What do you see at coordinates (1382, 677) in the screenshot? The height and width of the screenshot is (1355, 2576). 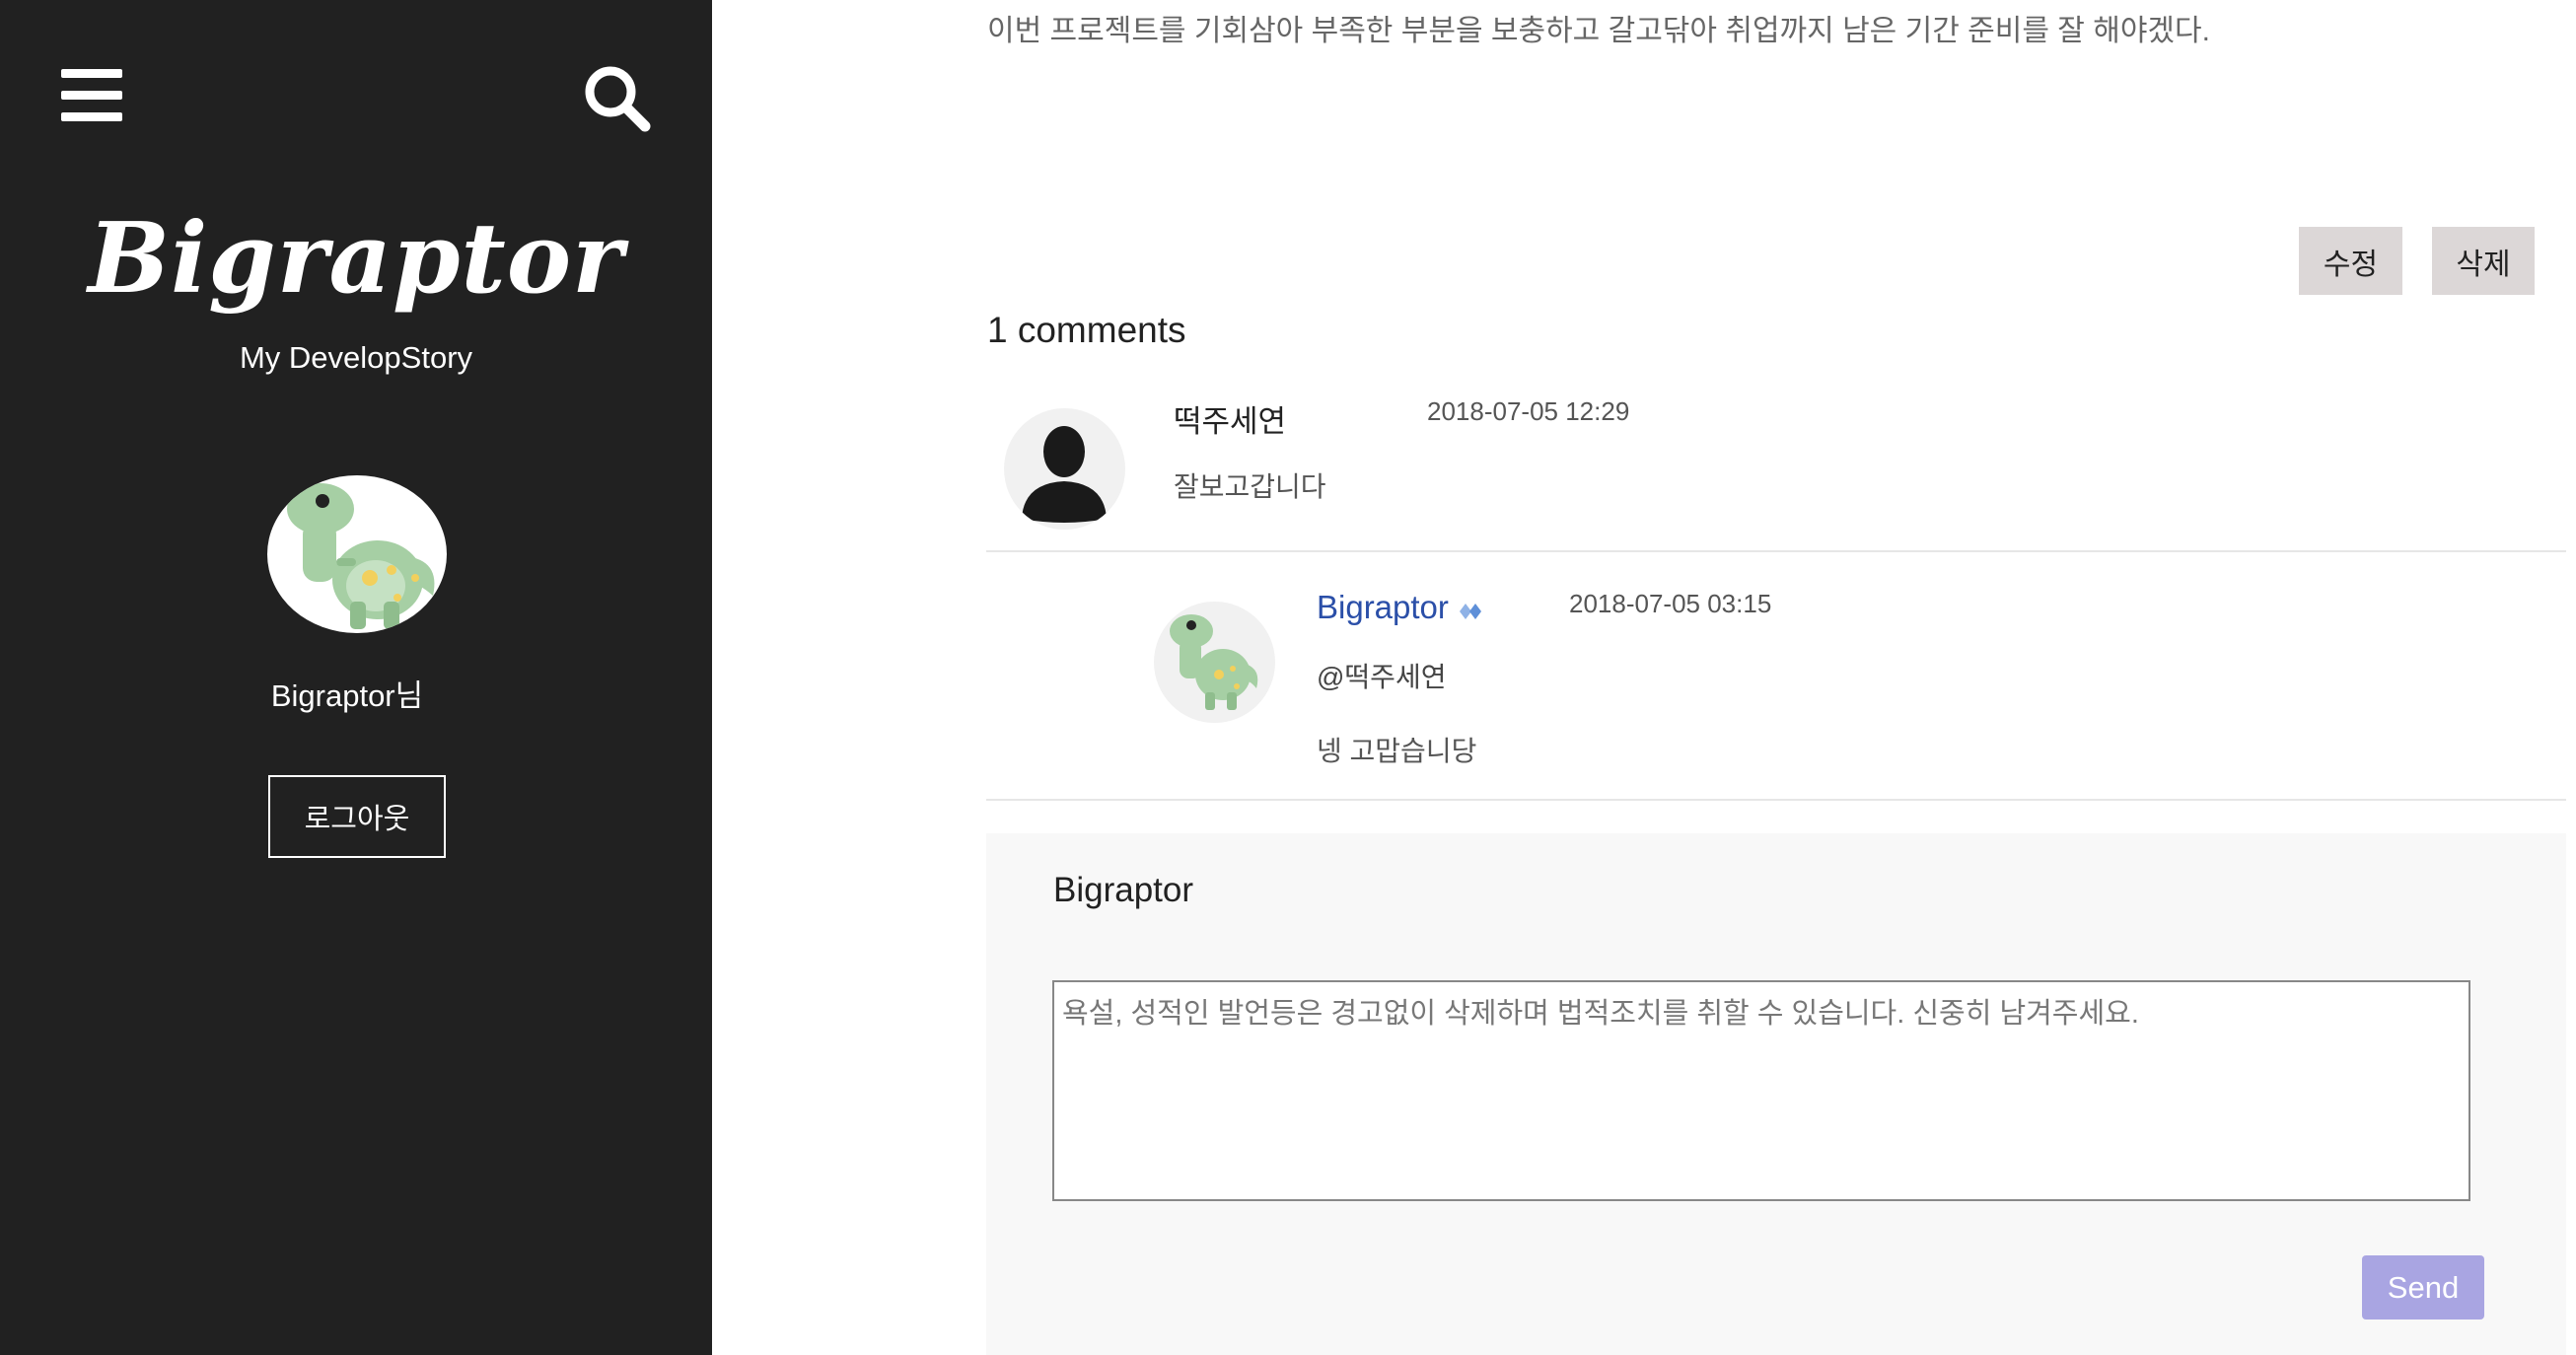 I see `reply-mention: @떡주세연` at bounding box center [1382, 677].